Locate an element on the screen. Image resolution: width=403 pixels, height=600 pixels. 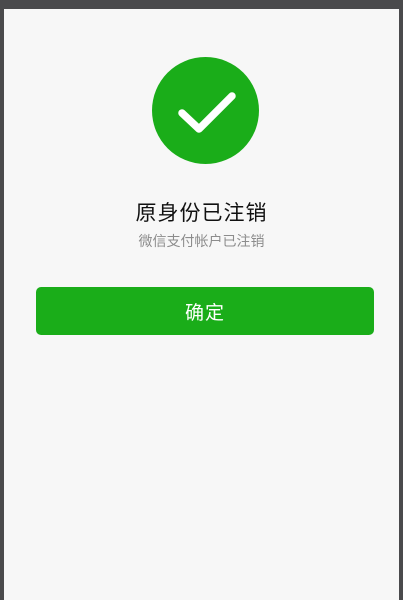
checkmark-icon is located at coordinates (207, 112).